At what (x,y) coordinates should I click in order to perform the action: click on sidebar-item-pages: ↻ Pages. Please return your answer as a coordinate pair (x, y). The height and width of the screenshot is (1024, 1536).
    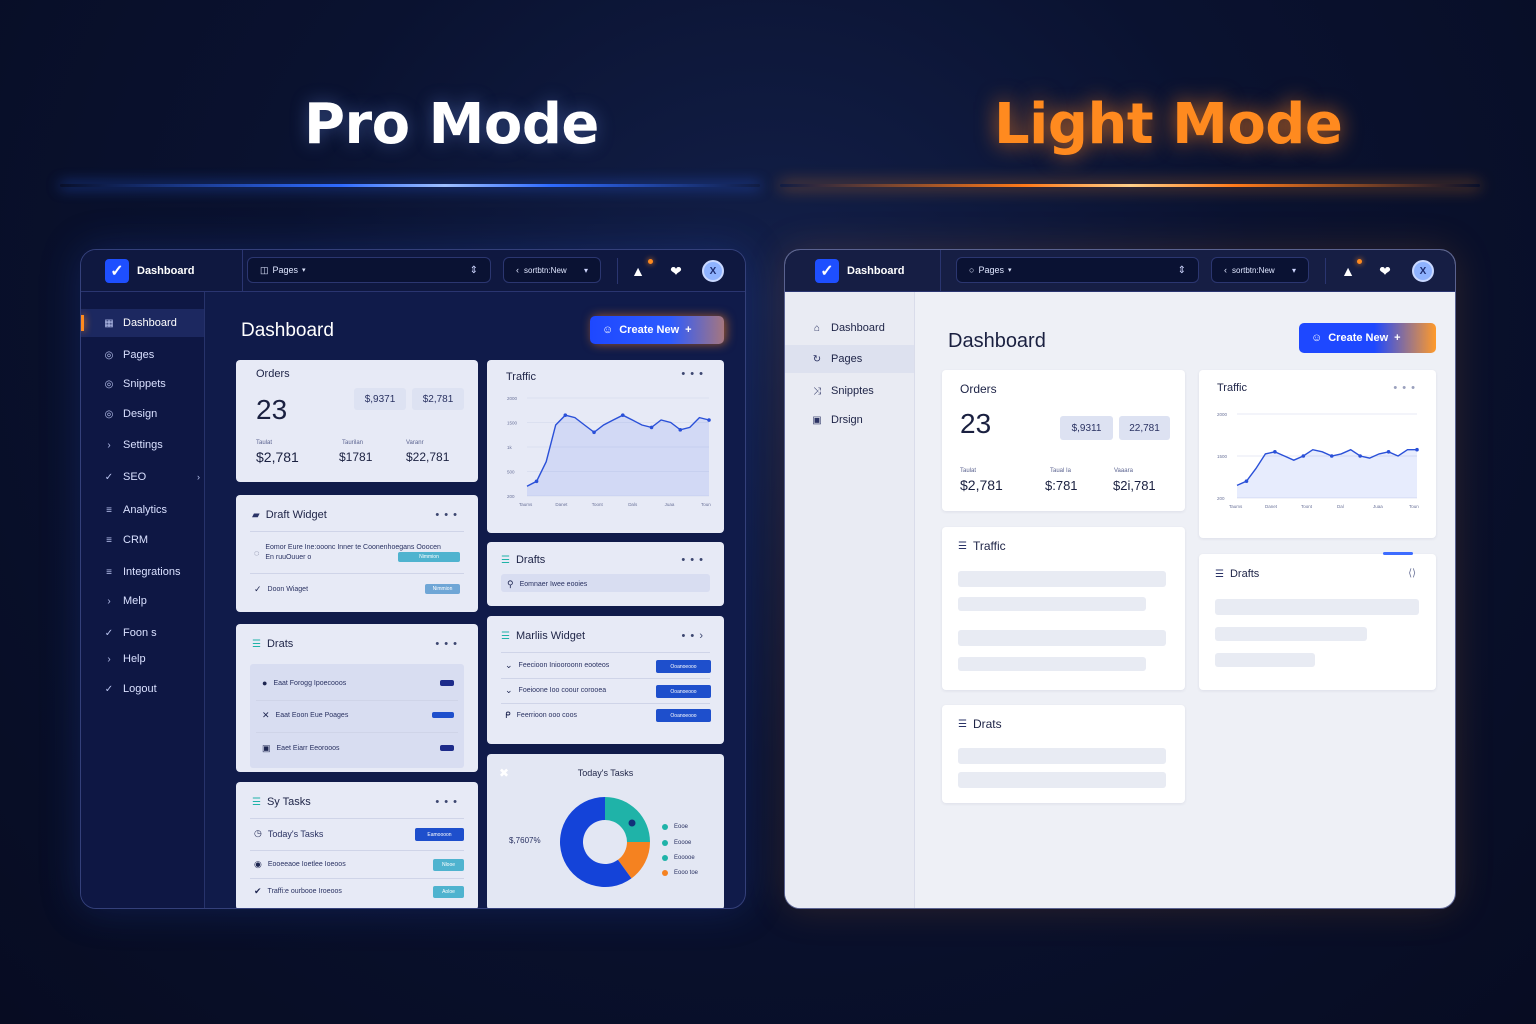
    Looking at the image, I should click on (849, 359).